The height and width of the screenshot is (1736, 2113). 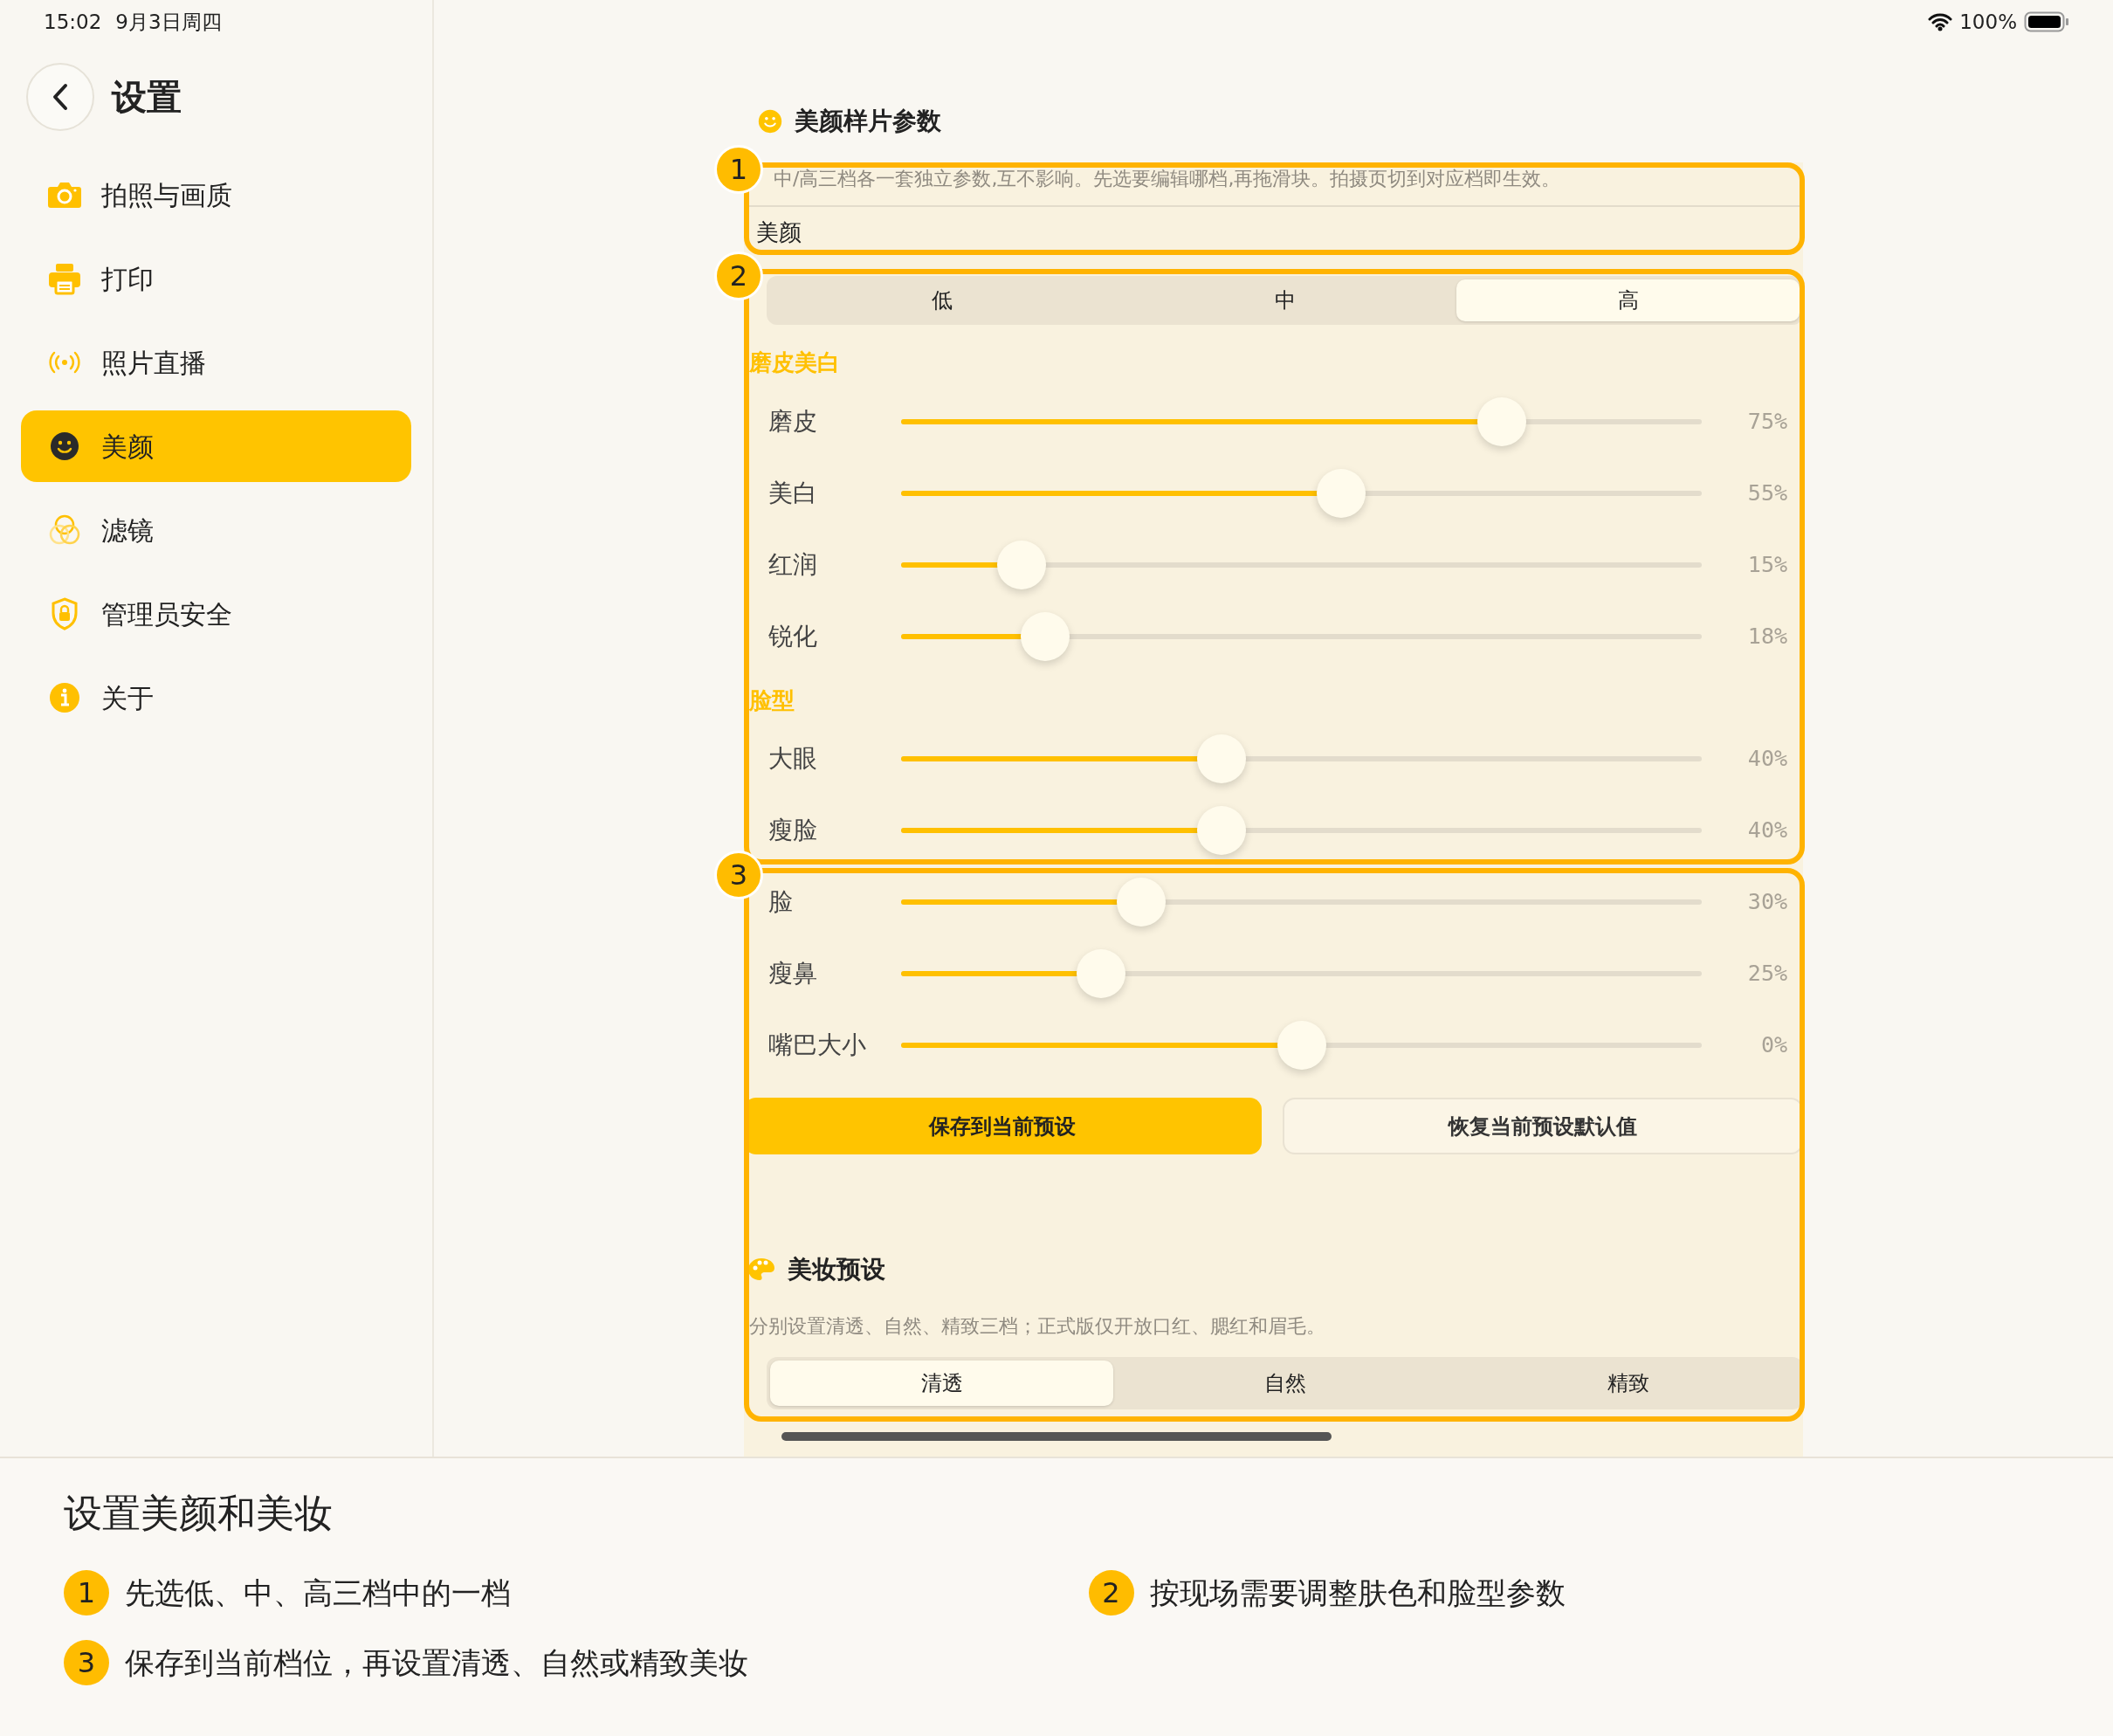 What do you see at coordinates (771, 700) in the screenshot?
I see `group-title: 脸型` at bounding box center [771, 700].